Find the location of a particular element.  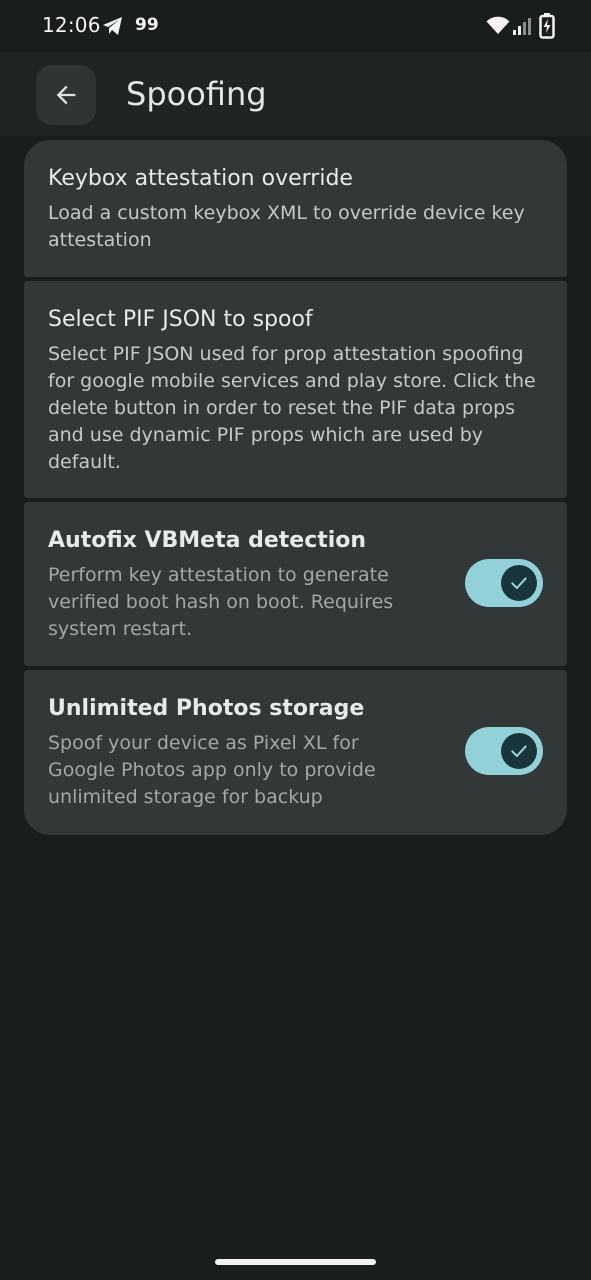

unlimited-photos-toggle is located at coordinates (504, 751).